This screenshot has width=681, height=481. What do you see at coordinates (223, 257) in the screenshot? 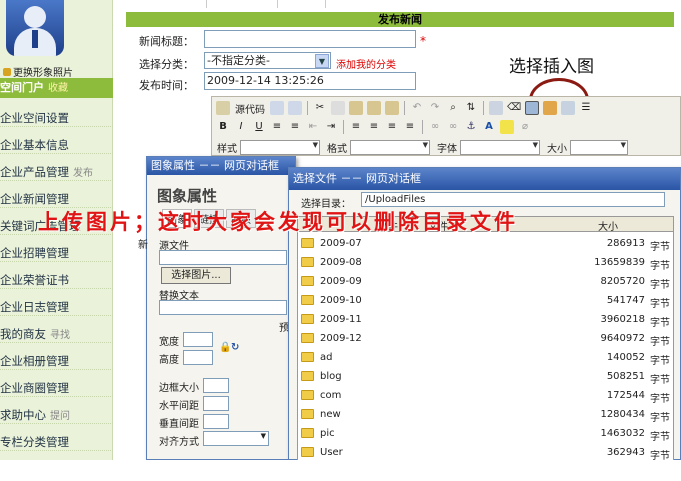
I see `source-file-input` at bounding box center [223, 257].